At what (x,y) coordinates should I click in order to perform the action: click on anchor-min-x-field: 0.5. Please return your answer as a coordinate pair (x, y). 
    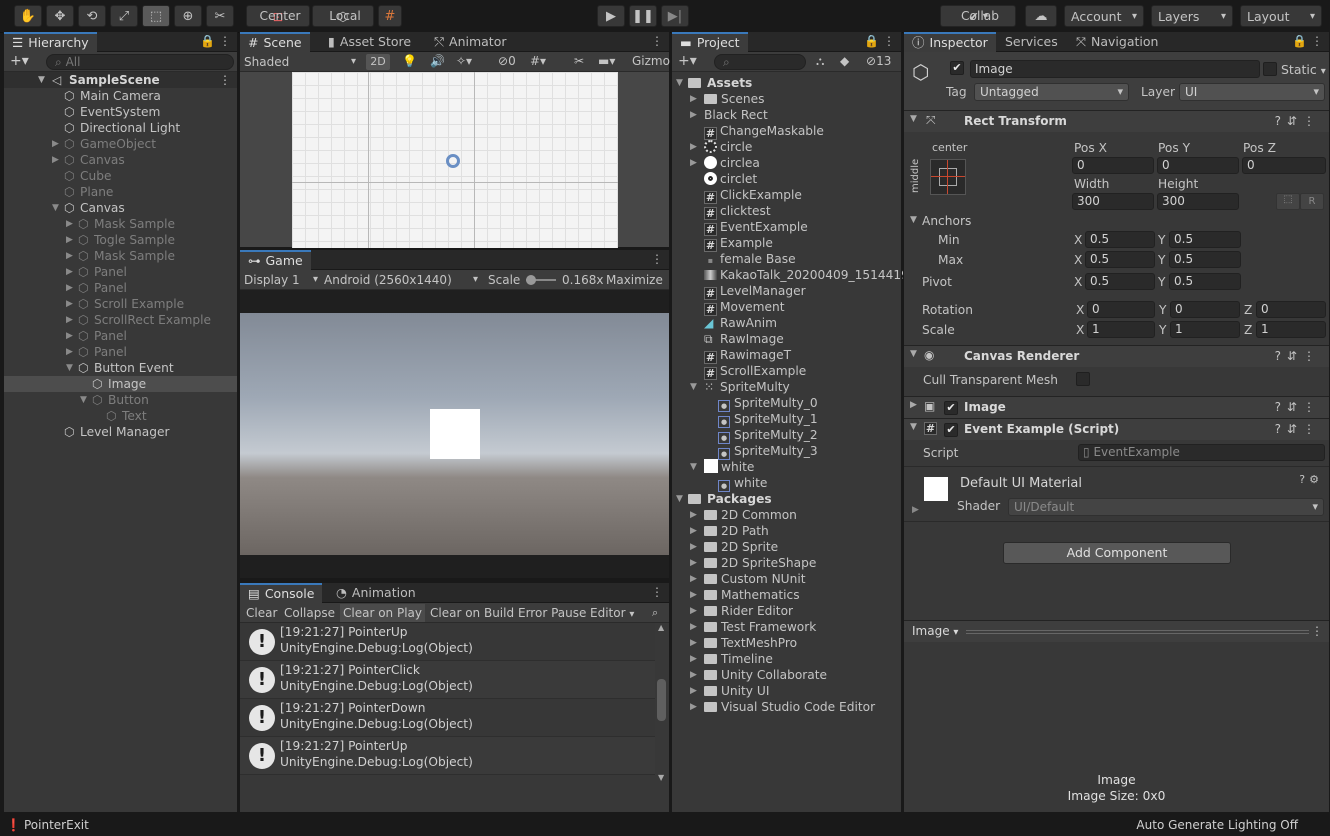
    Looking at the image, I should click on (1120, 239).